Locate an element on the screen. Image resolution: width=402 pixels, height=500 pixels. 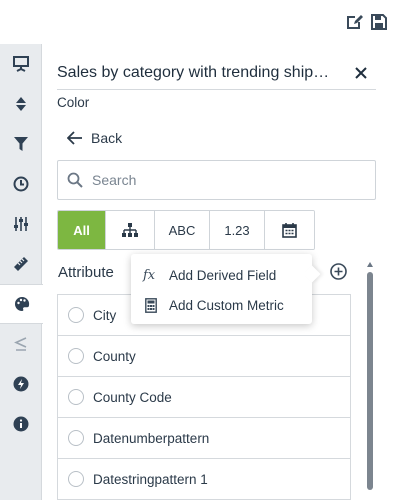
add-field-popup: fx Add Derived Field Add Custom Metric is located at coordinates (221, 289).